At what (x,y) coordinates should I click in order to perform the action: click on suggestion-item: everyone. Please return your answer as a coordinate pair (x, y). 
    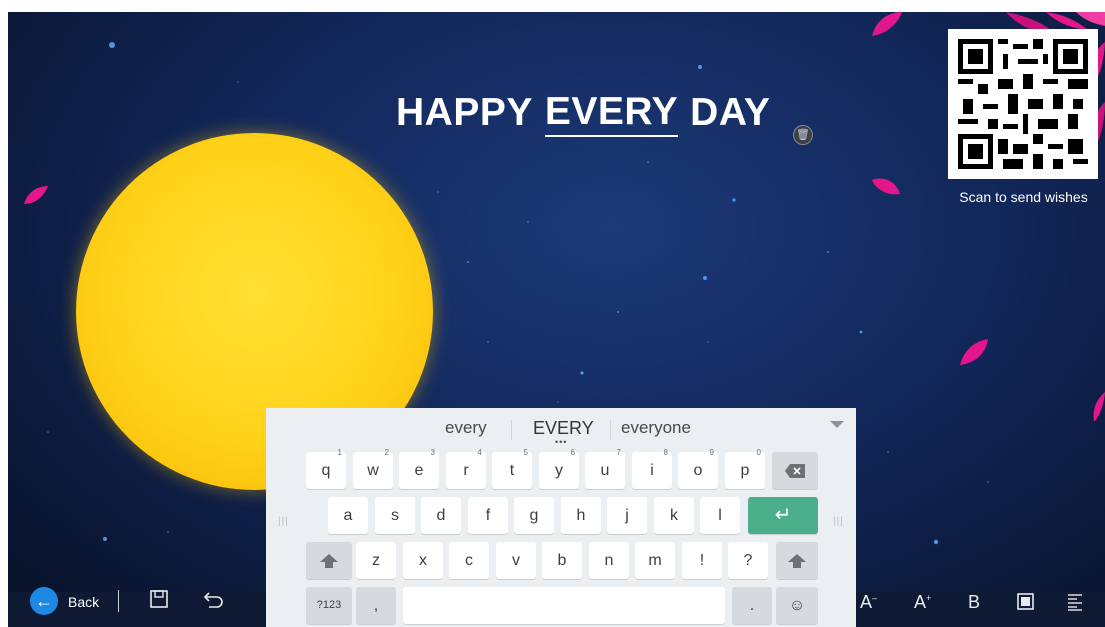
    Looking at the image, I should click on (656, 428).